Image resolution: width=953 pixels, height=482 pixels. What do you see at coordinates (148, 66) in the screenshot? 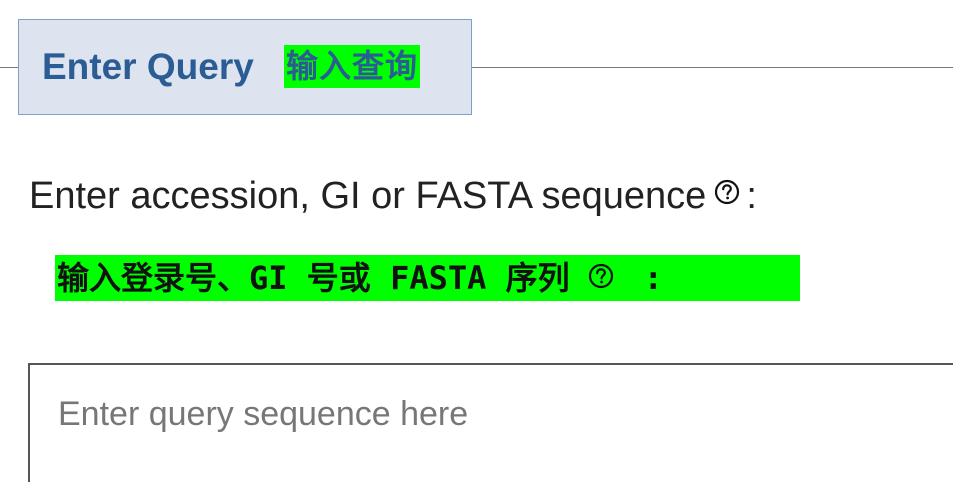
I see `section-title: Enter Query` at bounding box center [148, 66].